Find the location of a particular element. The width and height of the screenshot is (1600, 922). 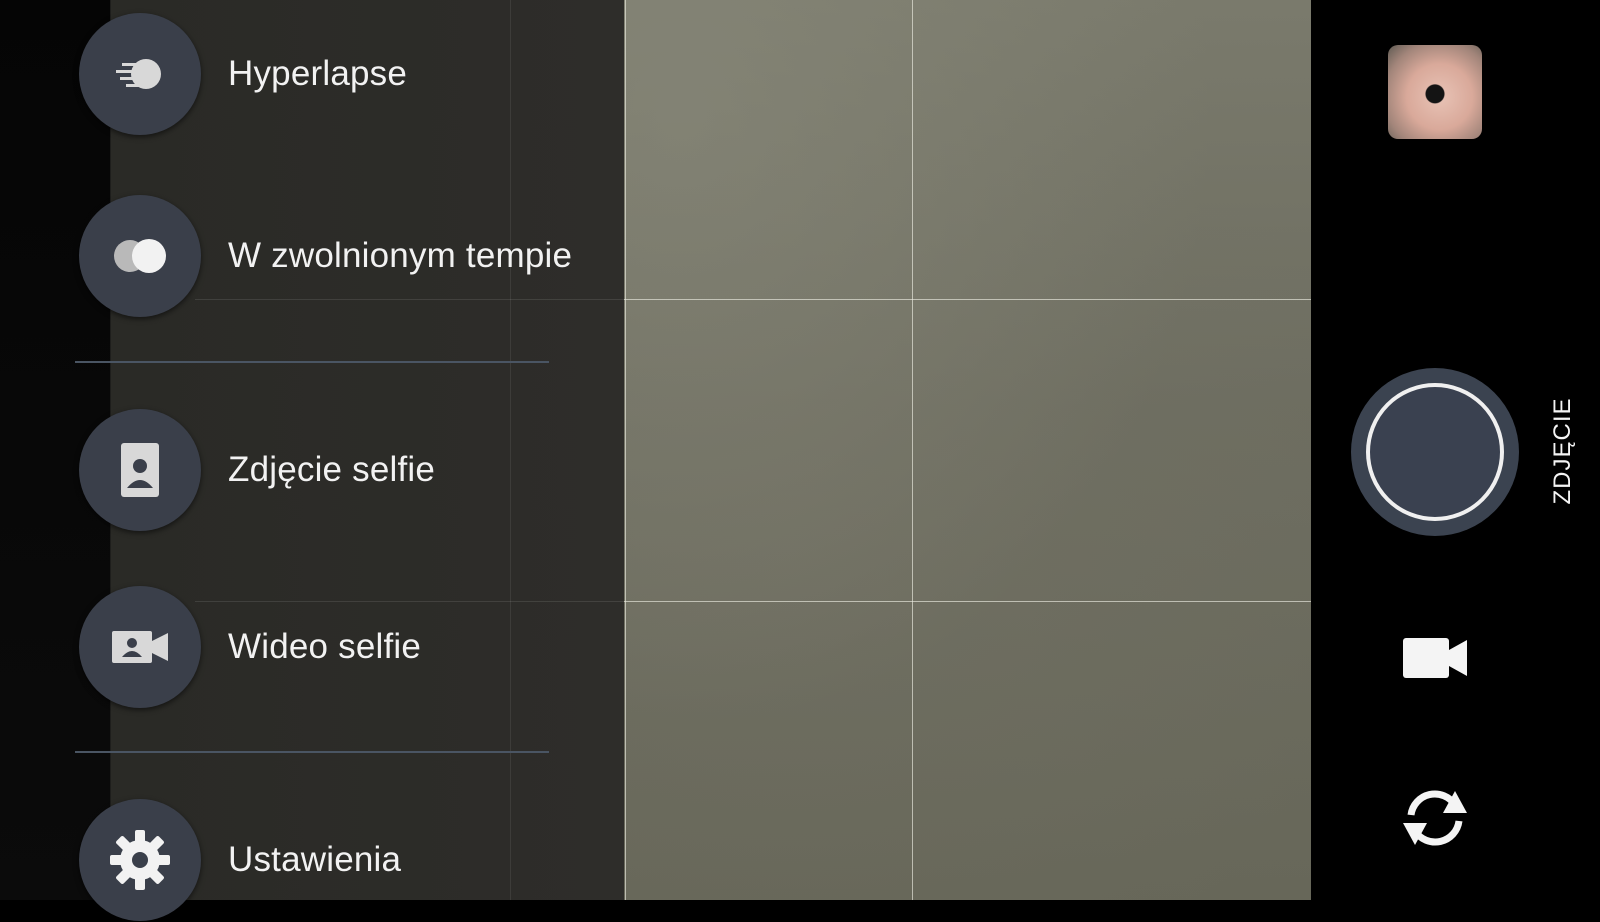

menu-item-selfie-photo: Zdjęcie selfie is located at coordinates (349, 470).